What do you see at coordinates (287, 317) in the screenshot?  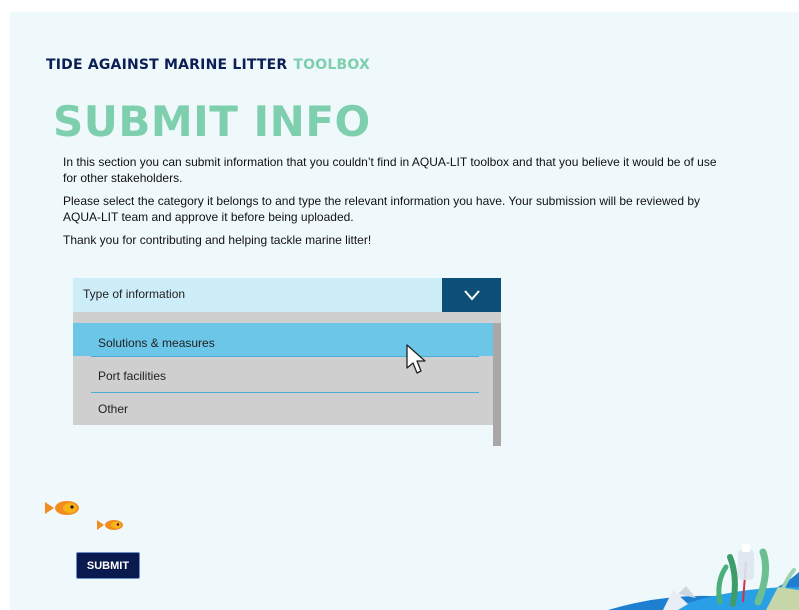 I see `dropdown-divider-band` at bounding box center [287, 317].